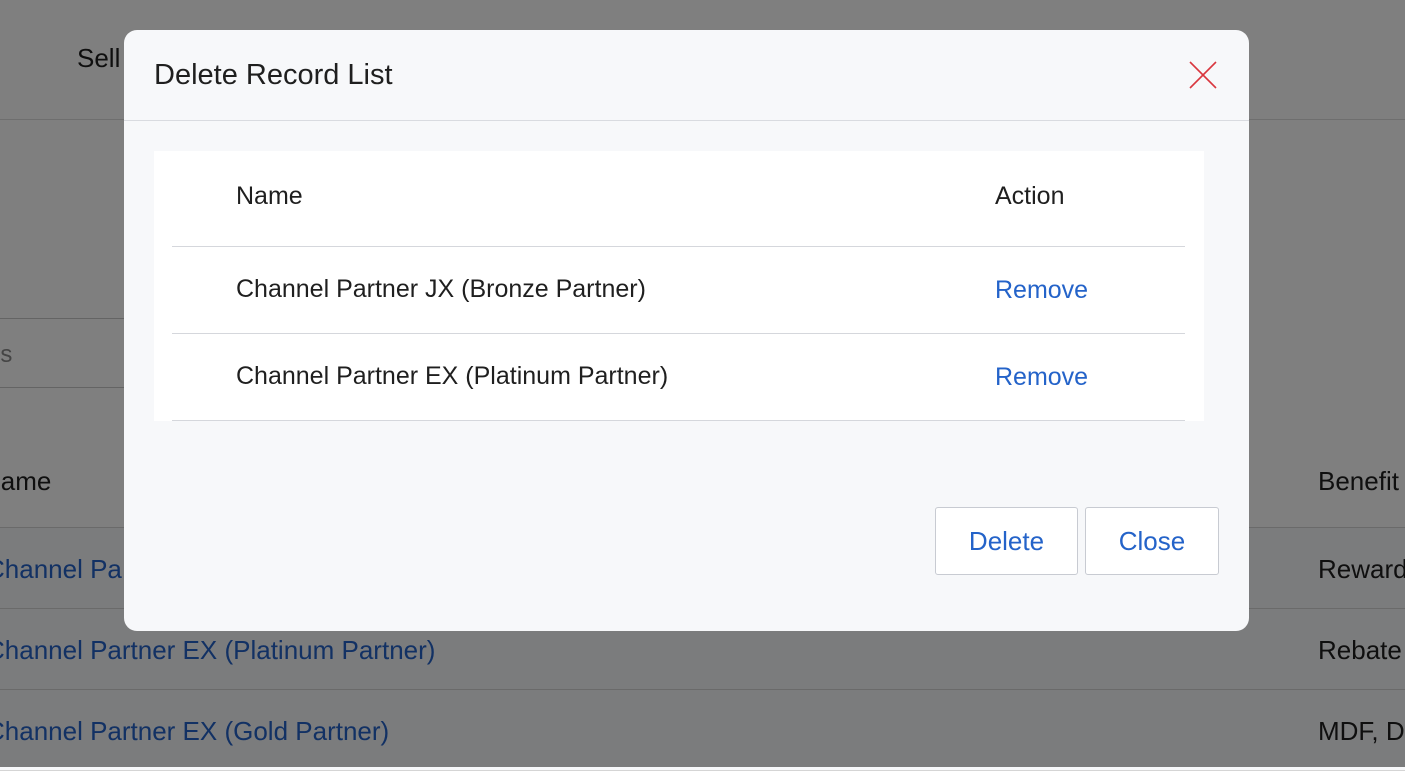 Image resolution: width=1405 pixels, height=771 pixels. I want to click on delete-button: Delete, so click(1006, 541).